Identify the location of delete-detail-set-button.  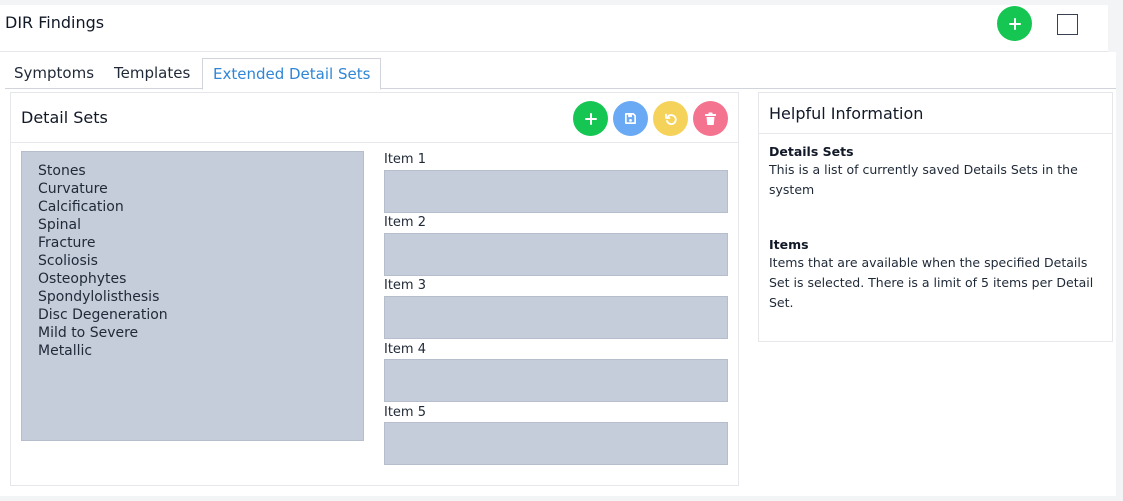
(710, 118).